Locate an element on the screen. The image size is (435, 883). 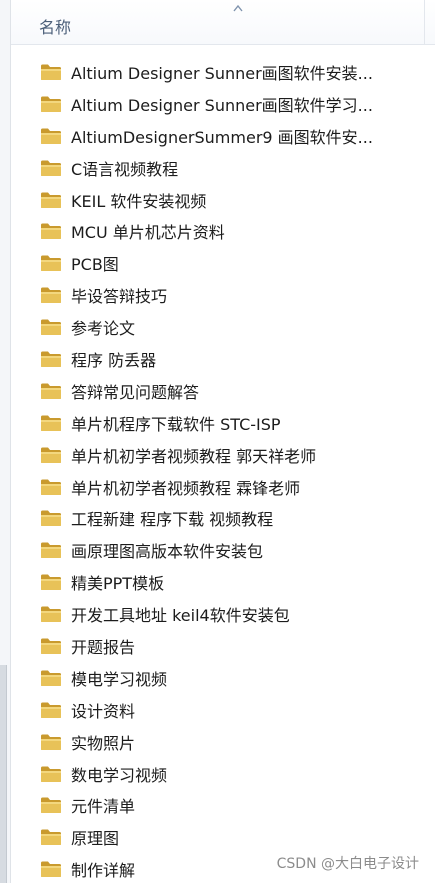
file-row: 数电学习视频 is located at coordinates (232, 774).